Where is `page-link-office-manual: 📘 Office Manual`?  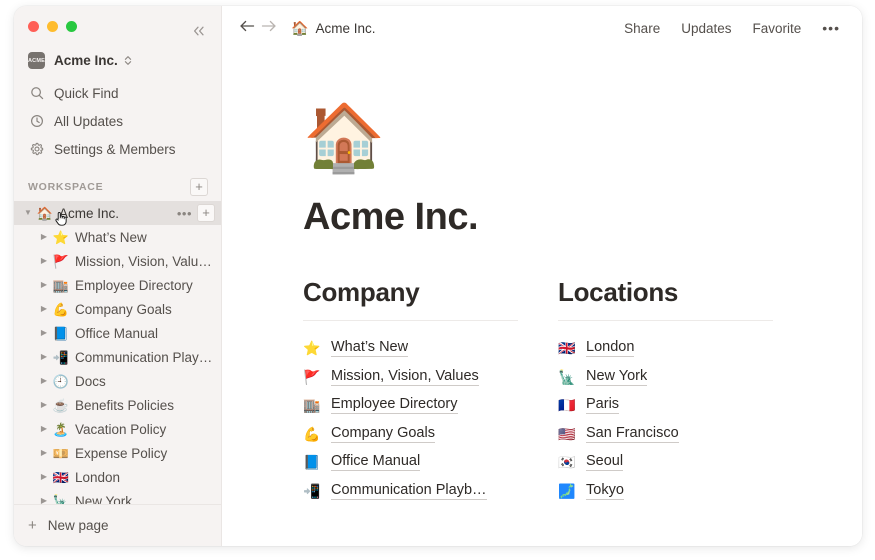 page-link-office-manual: 📘 Office Manual is located at coordinates (428, 462).